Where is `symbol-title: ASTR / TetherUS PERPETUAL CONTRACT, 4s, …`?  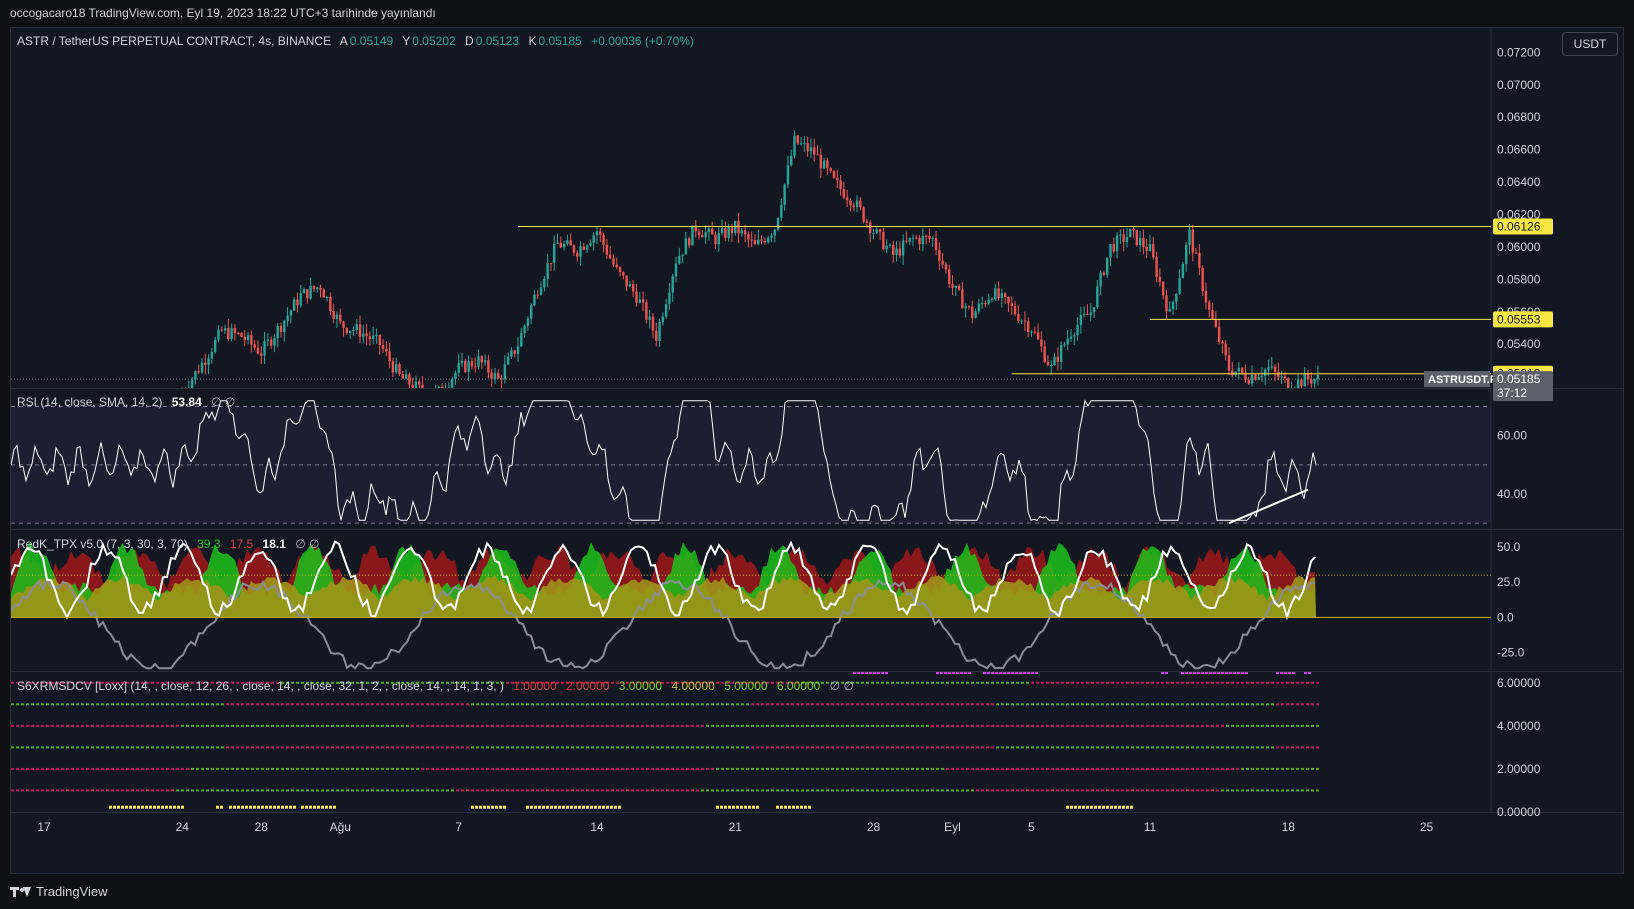
symbol-title: ASTR / TetherUS PERPETUAL CONTRACT, 4s, … is located at coordinates (174, 41).